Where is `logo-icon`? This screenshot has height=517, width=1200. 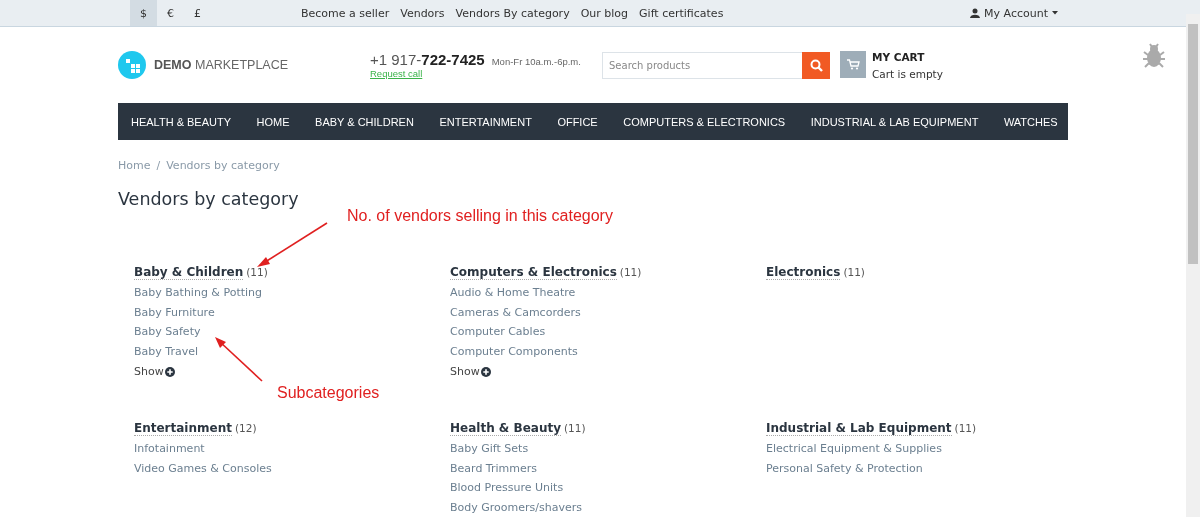 logo-icon is located at coordinates (132, 65).